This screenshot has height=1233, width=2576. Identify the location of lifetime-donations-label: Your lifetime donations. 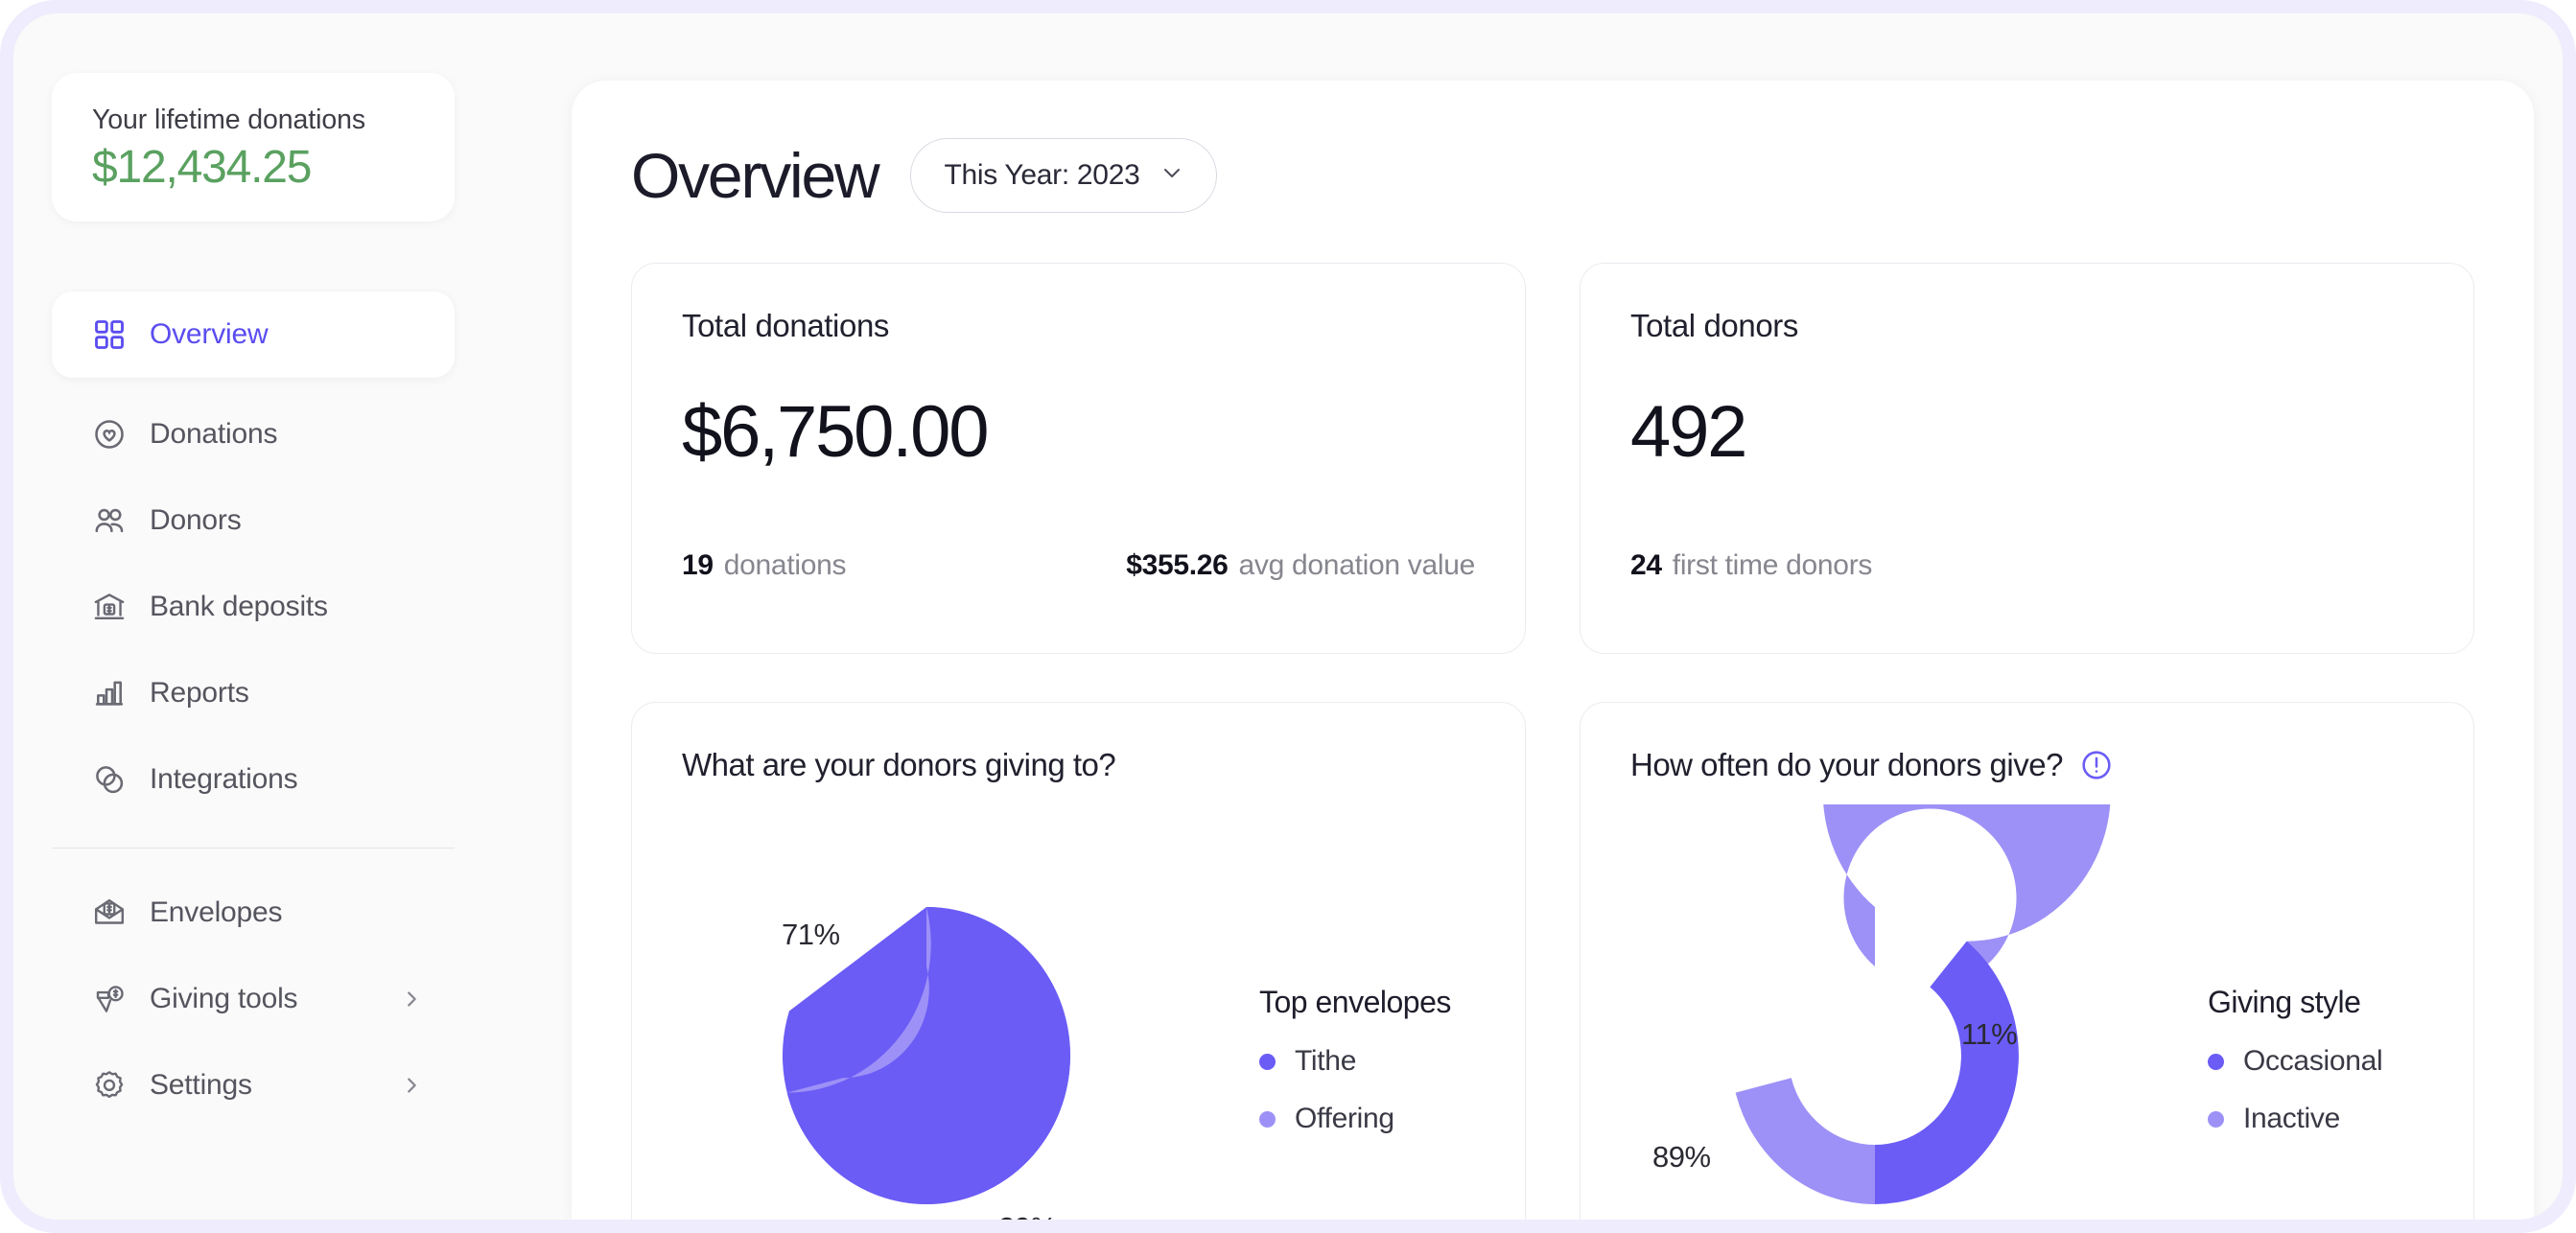
(228, 120).